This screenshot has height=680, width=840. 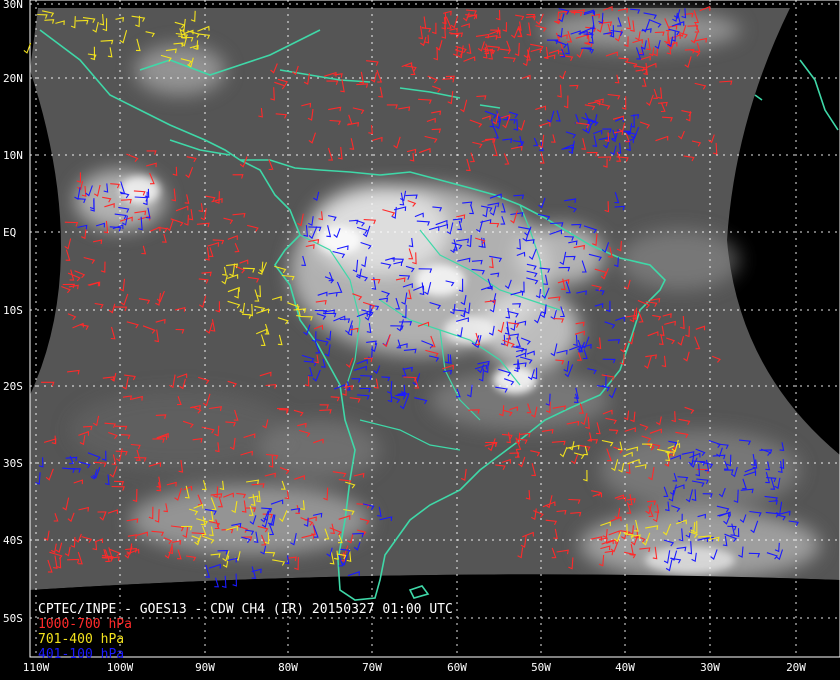 What do you see at coordinates (13, 386) in the screenshot?
I see `latitude-label: 20S` at bounding box center [13, 386].